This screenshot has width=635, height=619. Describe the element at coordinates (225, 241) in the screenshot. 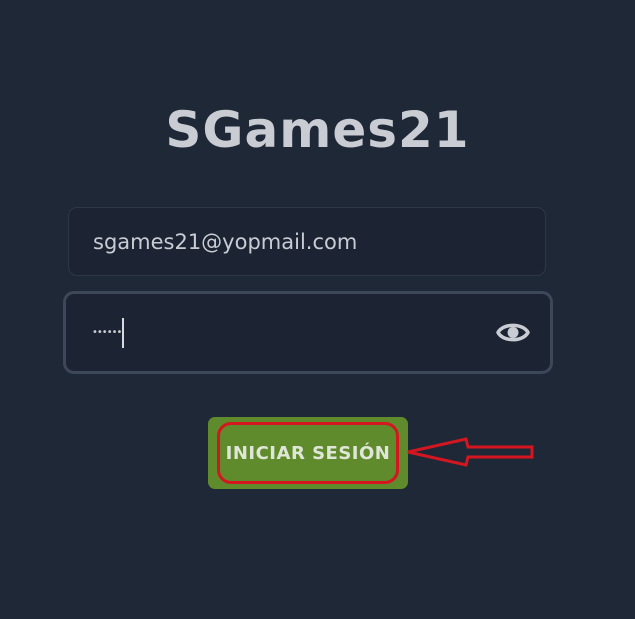

I see `email-value: sgames21@yopmail.com` at that location.